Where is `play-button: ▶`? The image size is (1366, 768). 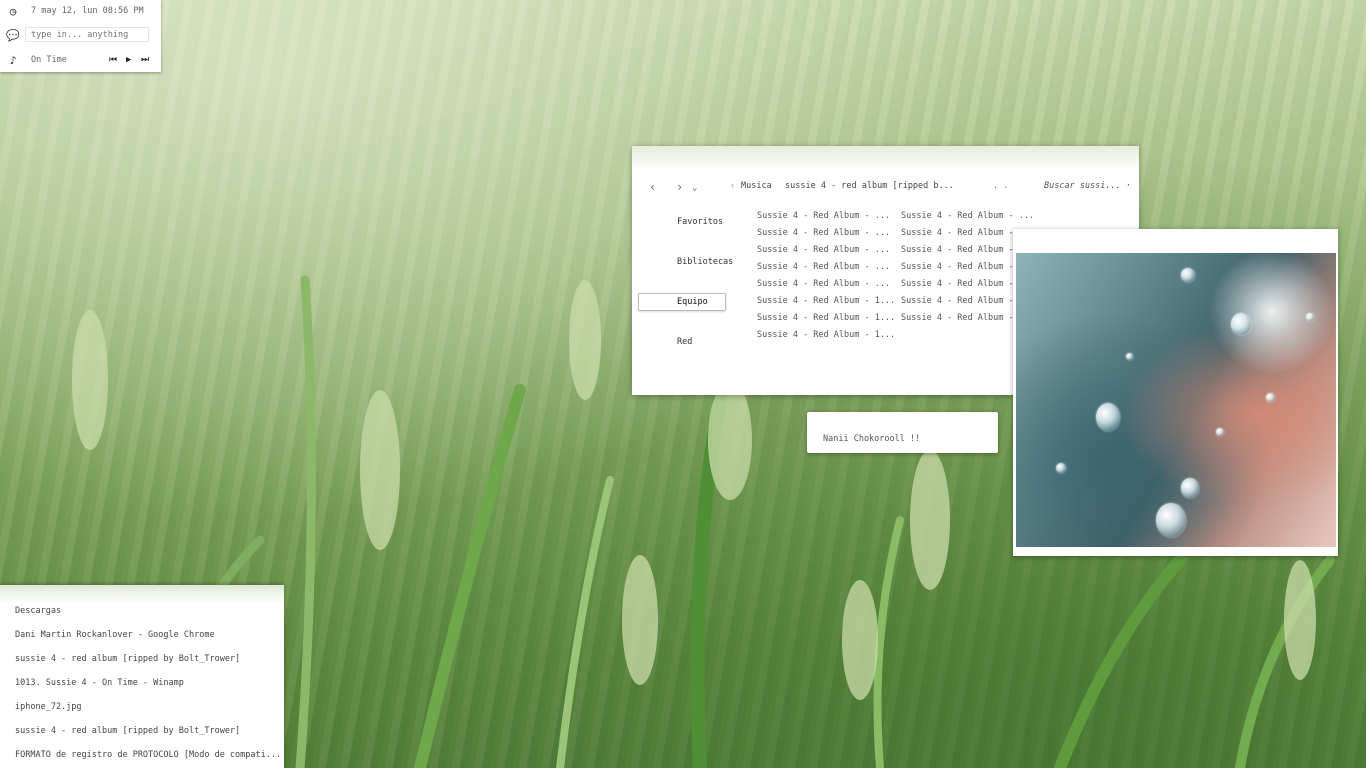 play-button: ▶ is located at coordinates (128, 60).